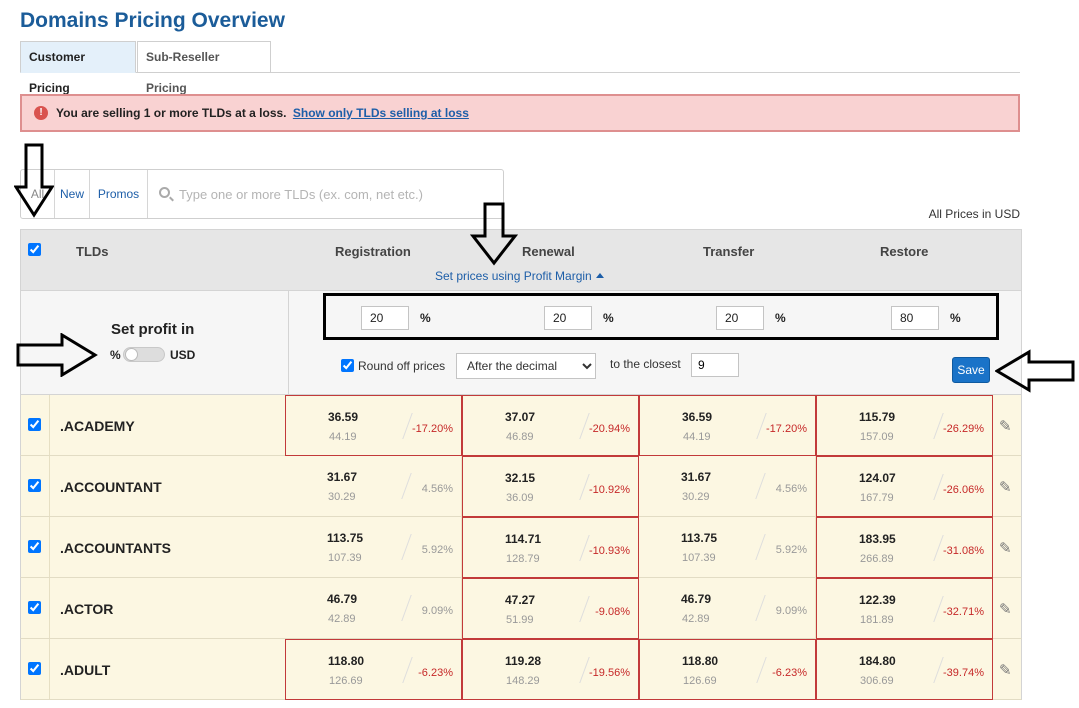 The width and height of the screenshot is (1079, 708). I want to click on set-profit-margin-link: Set prices using Profit Margin, so click(519, 276).